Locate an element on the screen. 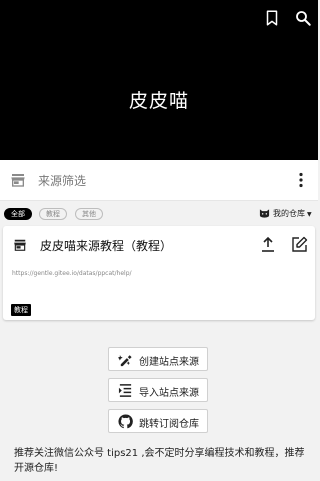 This screenshot has width=320, height=481. create-source-button: 创建站点来源 is located at coordinates (158, 359).